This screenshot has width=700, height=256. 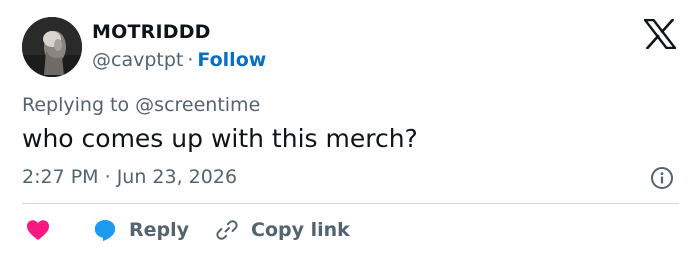 What do you see at coordinates (137, 60) in the screenshot?
I see `handle: @cavptpt` at bounding box center [137, 60].